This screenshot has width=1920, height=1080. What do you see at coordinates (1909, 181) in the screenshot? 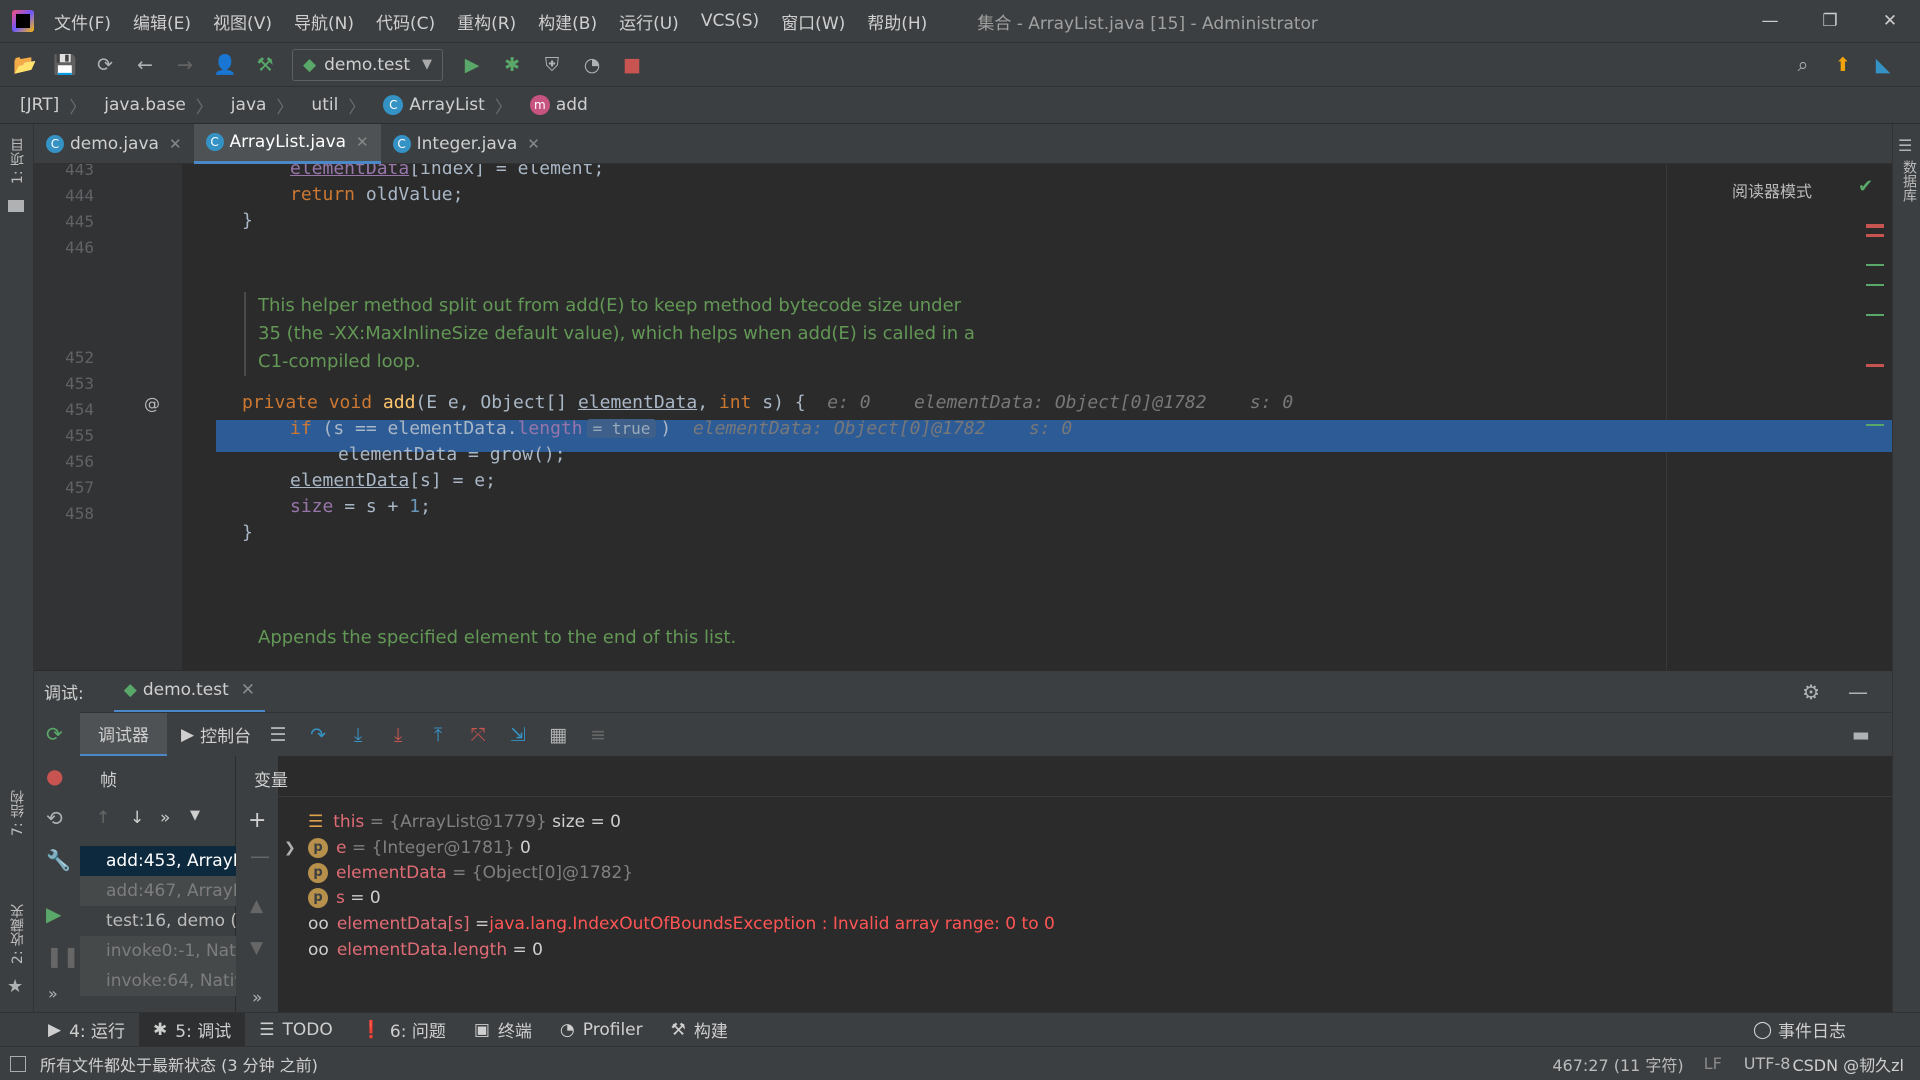
I see `database-tool-tab: 数据库` at bounding box center [1909, 181].